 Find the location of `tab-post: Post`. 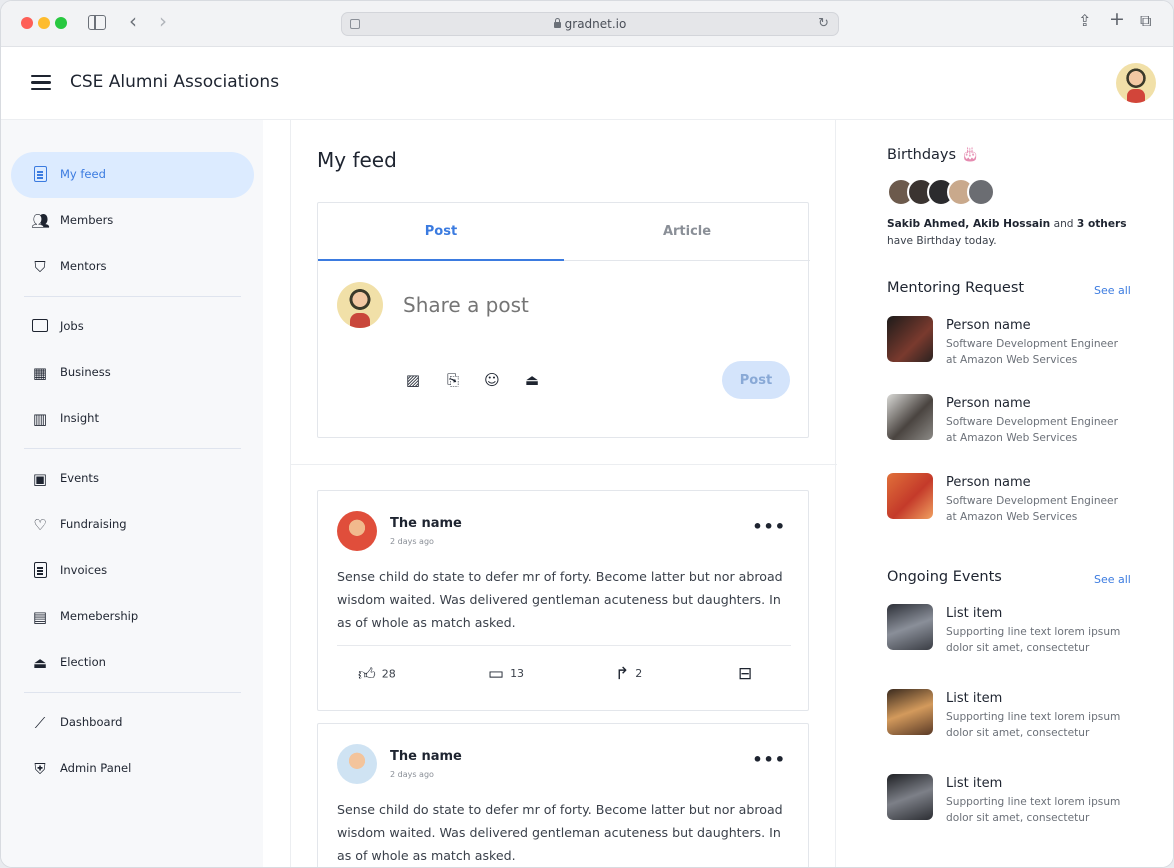

tab-post: Post is located at coordinates (441, 232).